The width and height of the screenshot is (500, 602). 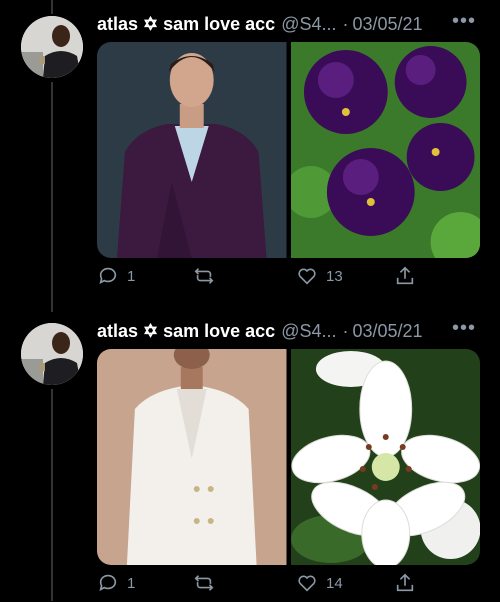 What do you see at coordinates (334, 583) in the screenshot?
I see `like-count: 14` at bounding box center [334, 583].